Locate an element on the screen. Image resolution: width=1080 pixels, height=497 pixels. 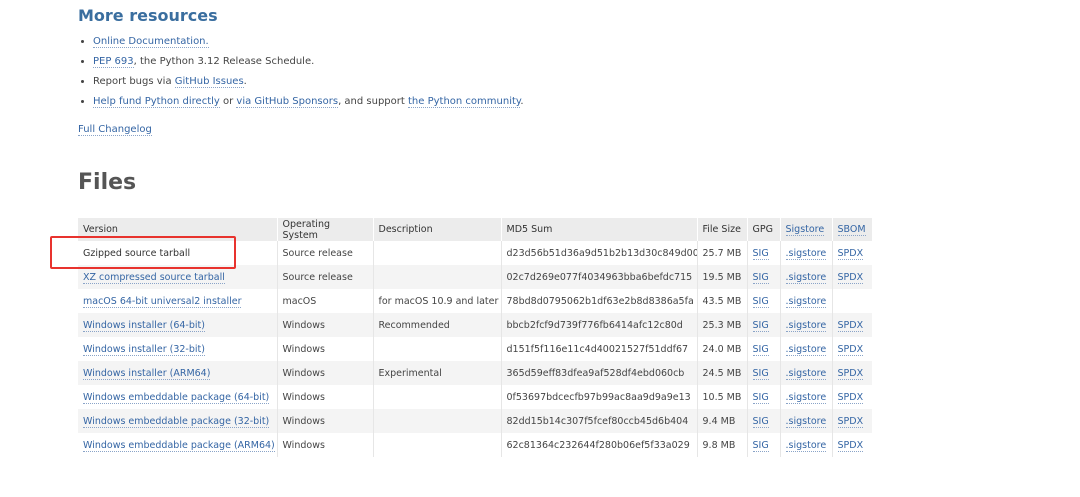
version-link: Windows installer (ARM64) is located at coordinates (147, 373).